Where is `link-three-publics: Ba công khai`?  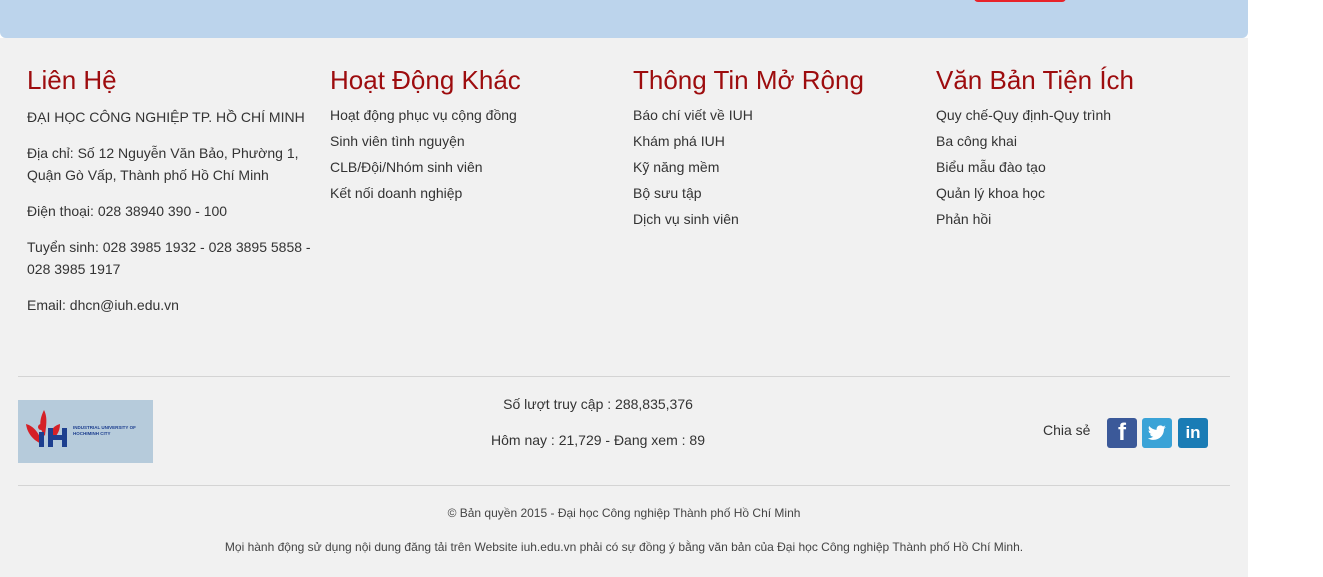
link-three-publics: Ba công khai is located at coordinates (976, 141).